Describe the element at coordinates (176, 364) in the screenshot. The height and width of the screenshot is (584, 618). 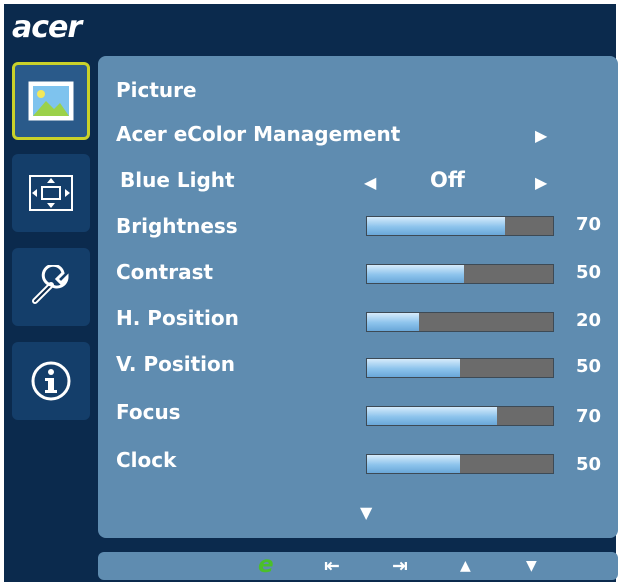
I see `v-position-label: V. Position` at that location.